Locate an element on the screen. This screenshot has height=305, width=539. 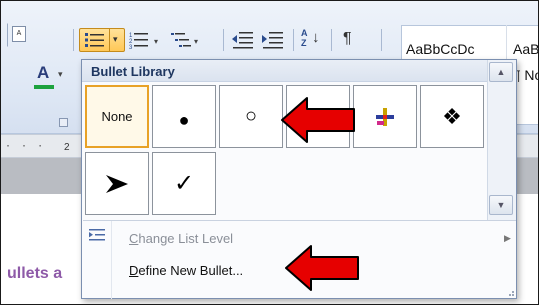
sort-a-label: A is located at coordinates (304, 33).